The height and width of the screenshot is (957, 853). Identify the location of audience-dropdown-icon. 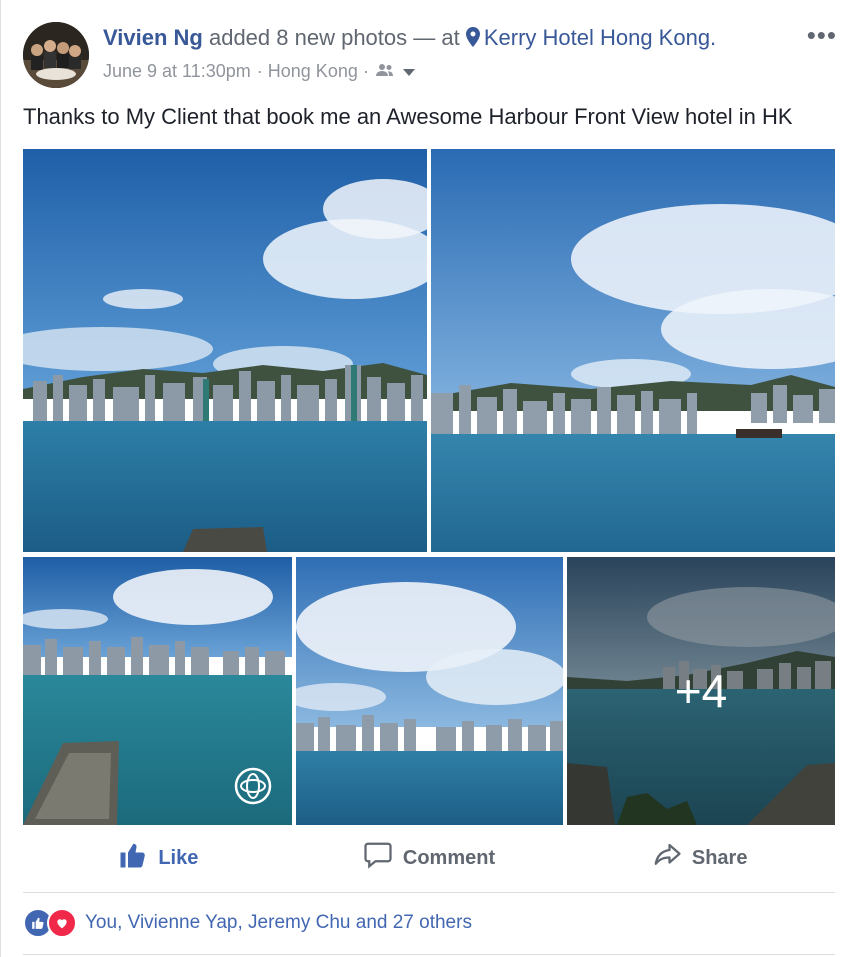
(408, 71).